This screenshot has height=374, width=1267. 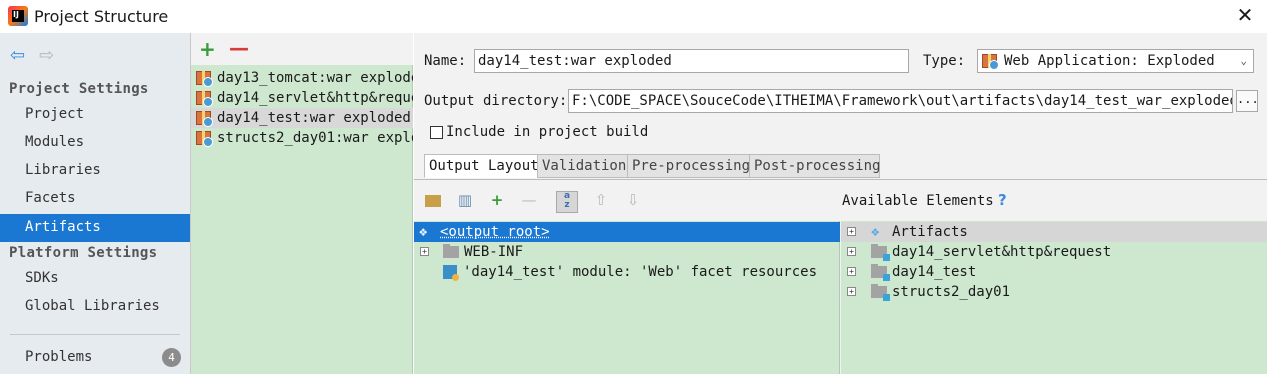 What do you see at coordinates (95, 199) in the screenshot?
I see `sidebar-item-facets: Facets` at bounding box center [95, 199].